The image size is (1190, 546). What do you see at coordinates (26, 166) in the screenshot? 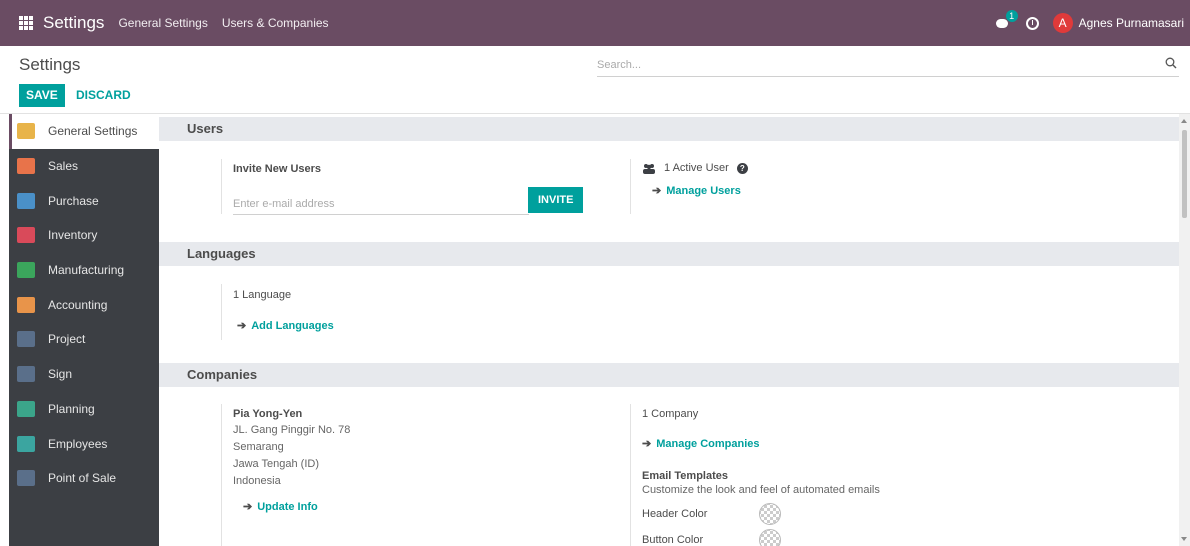
I see `chart-icon` at bounding box center [26, 166].